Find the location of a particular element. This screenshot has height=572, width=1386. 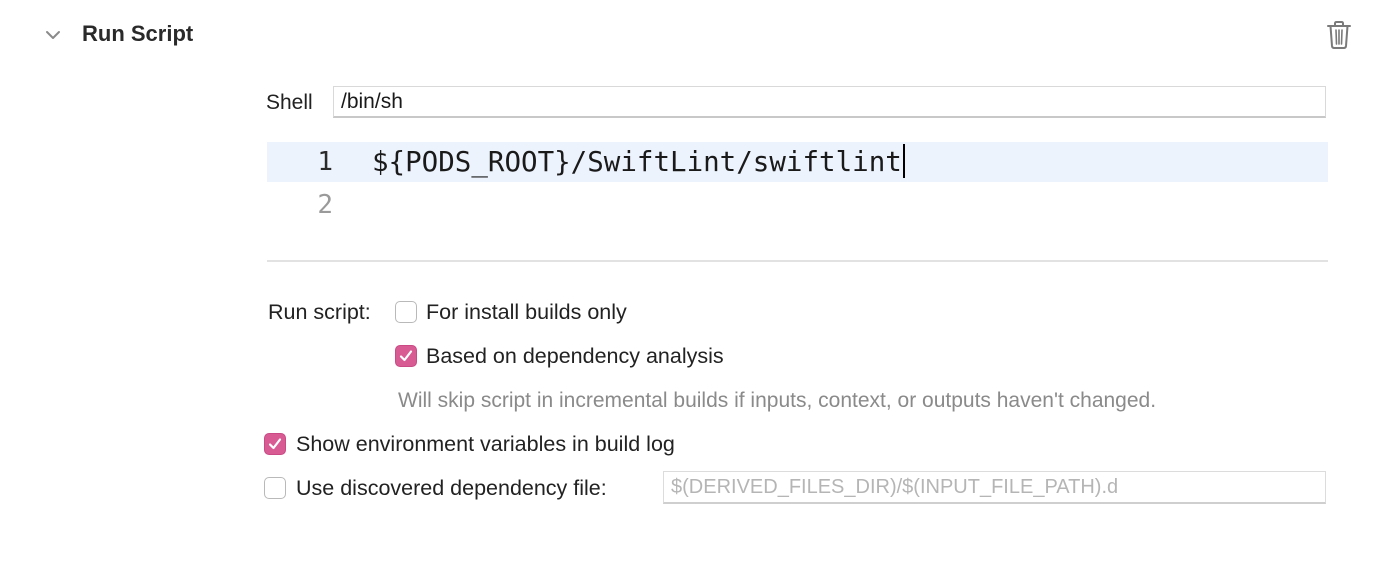

dependency-analysis-checkbox is located at coordinates (406, 356).